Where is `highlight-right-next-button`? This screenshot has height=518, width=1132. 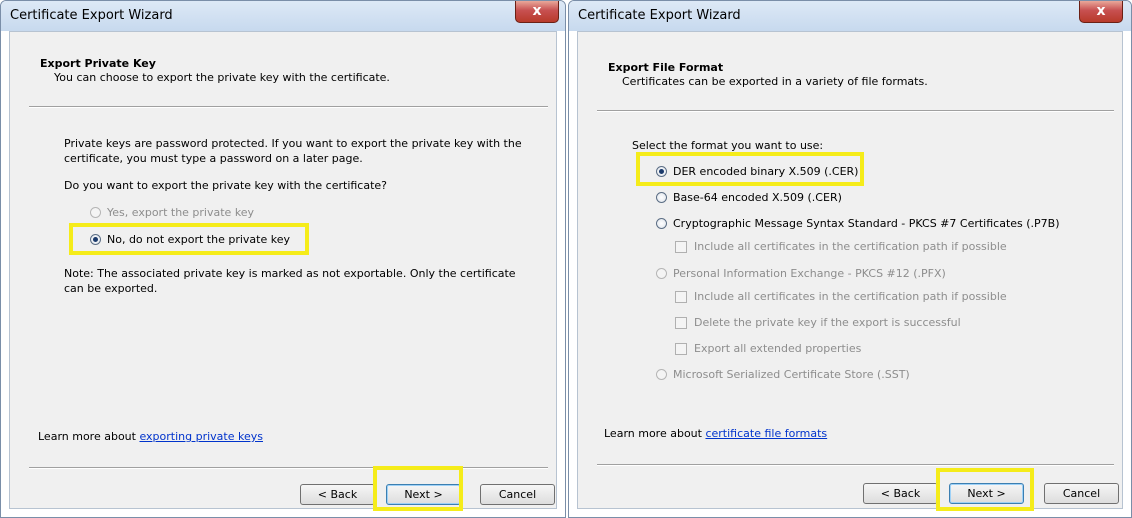
highlight-right-next-button is located at coordinates (985, 489).